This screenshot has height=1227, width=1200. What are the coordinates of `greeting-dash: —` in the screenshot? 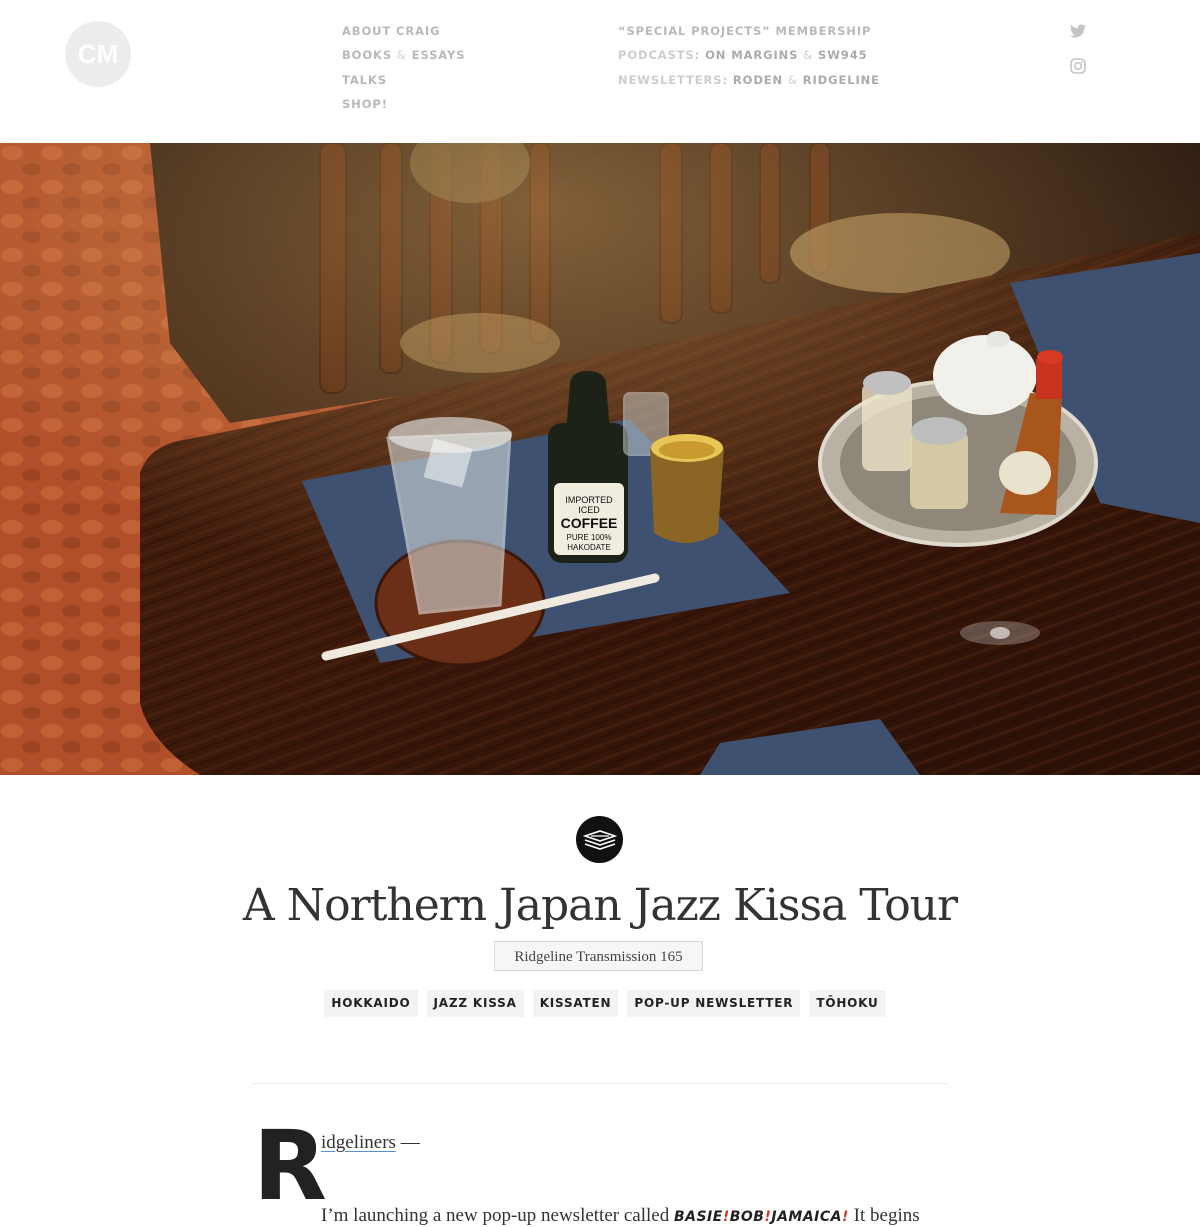 It's located at (407, 1142).